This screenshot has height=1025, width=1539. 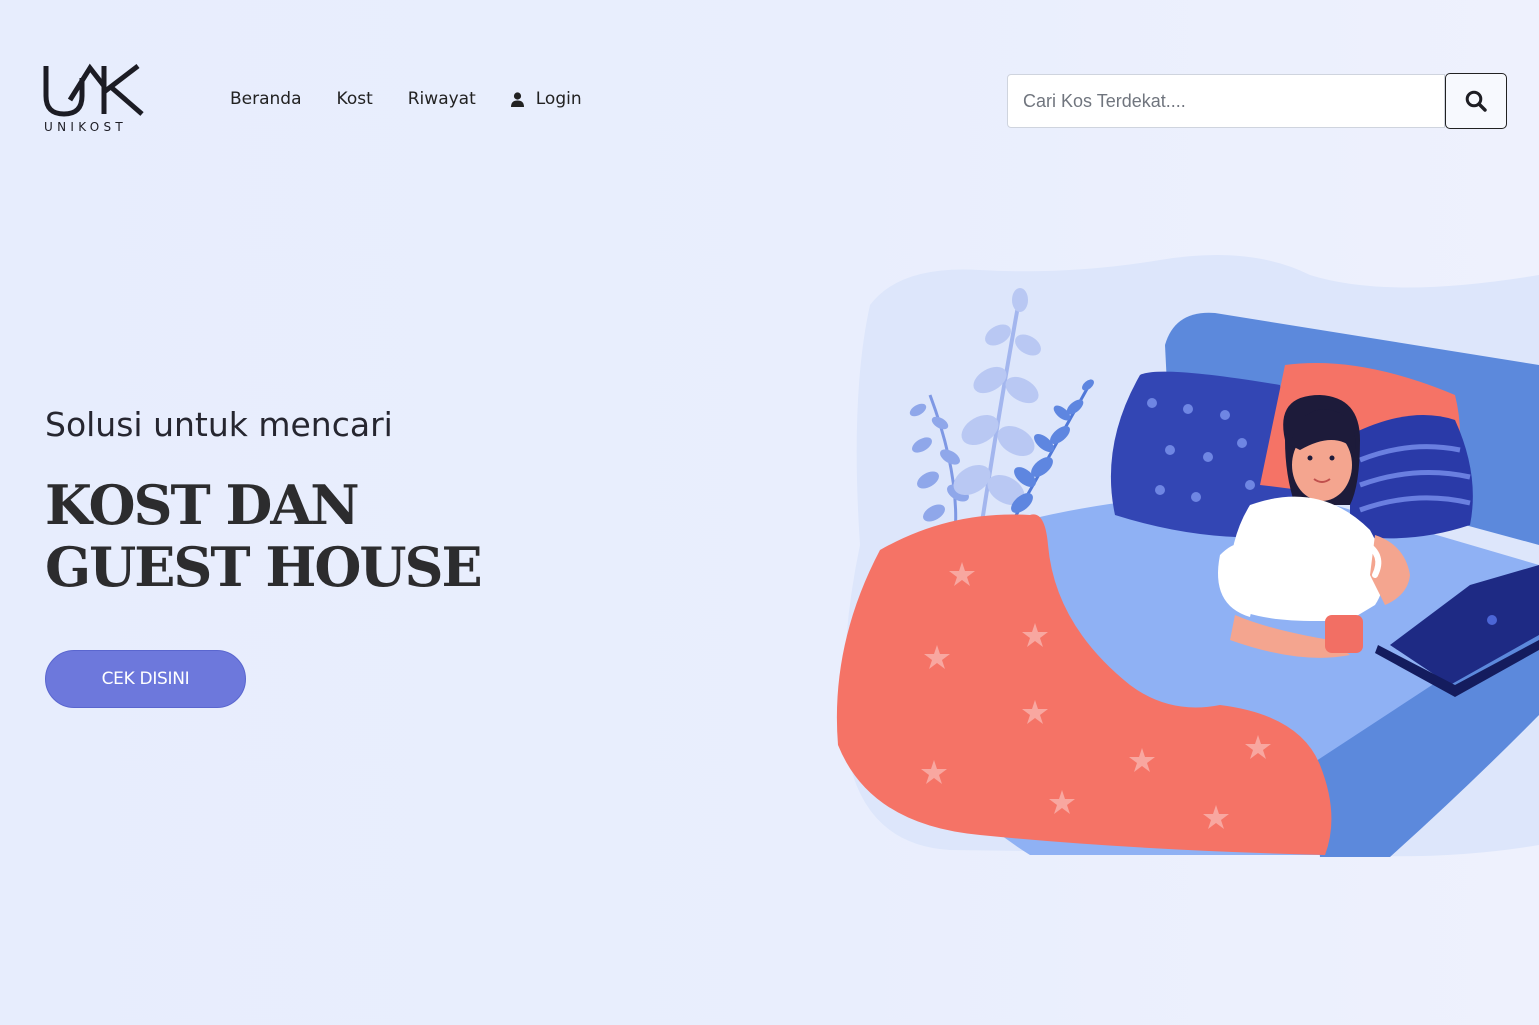 I want to click on hero-title-line-2: GUEST HOUSE, so click(x=264, y=567).